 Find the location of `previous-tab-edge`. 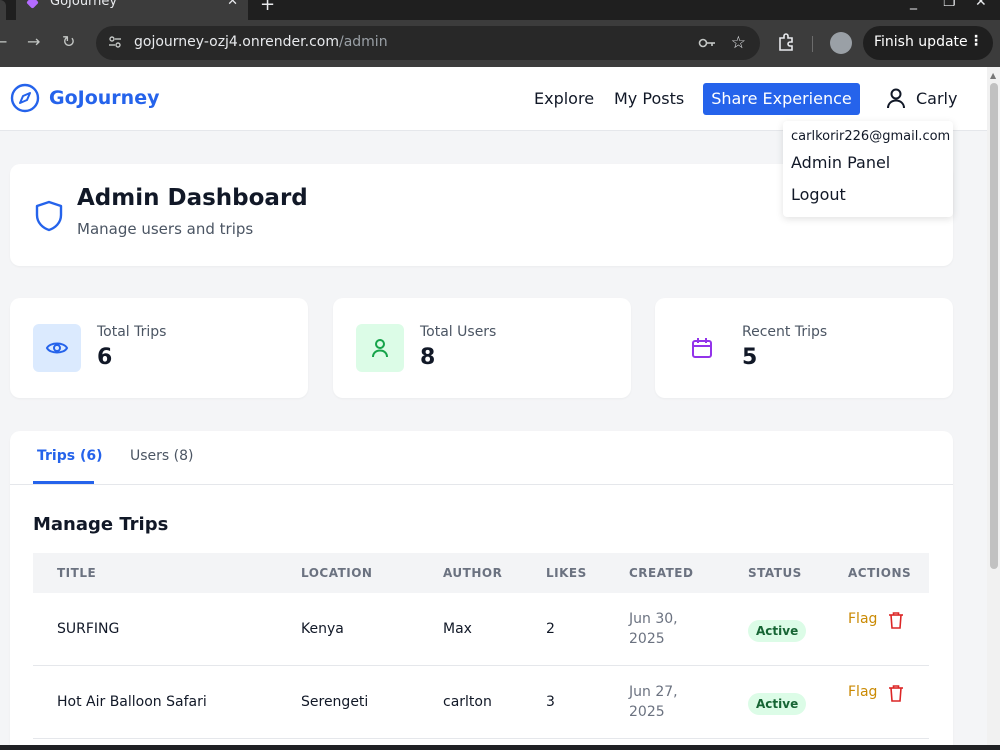

previous-tab-edge is located at coordinates (3, 10).